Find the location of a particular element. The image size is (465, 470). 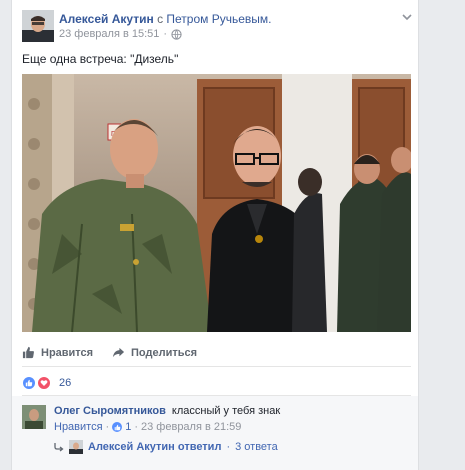

comment-author-link: Олег Сыромятников is located at coordinates (110, 411).